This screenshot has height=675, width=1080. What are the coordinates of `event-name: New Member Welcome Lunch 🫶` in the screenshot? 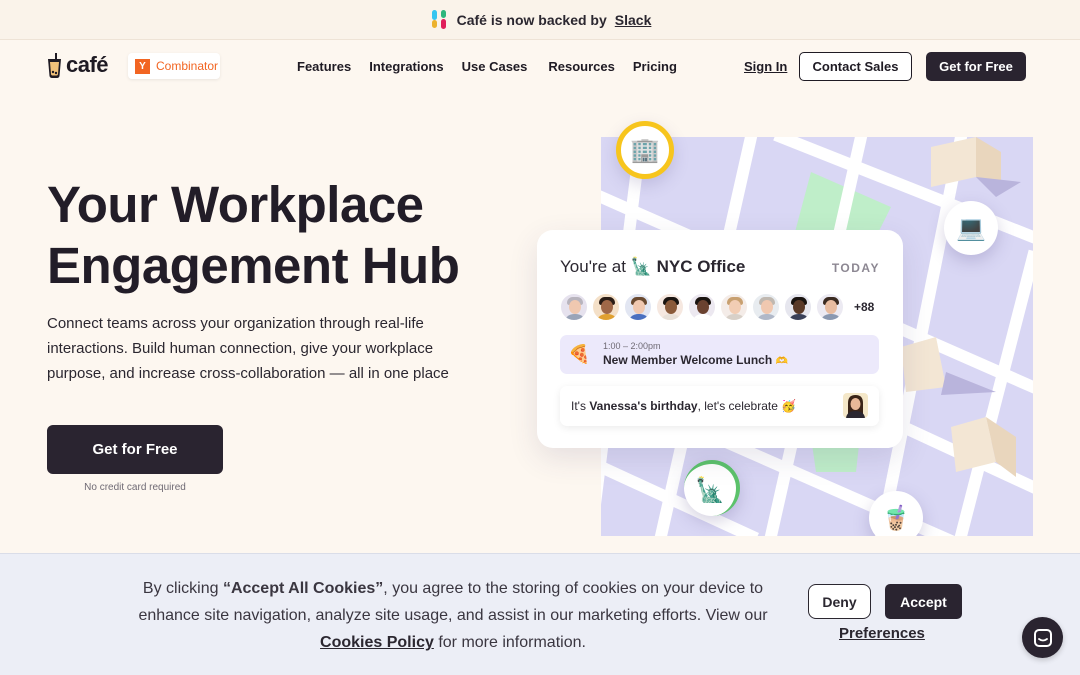 It's located at (695, 360).